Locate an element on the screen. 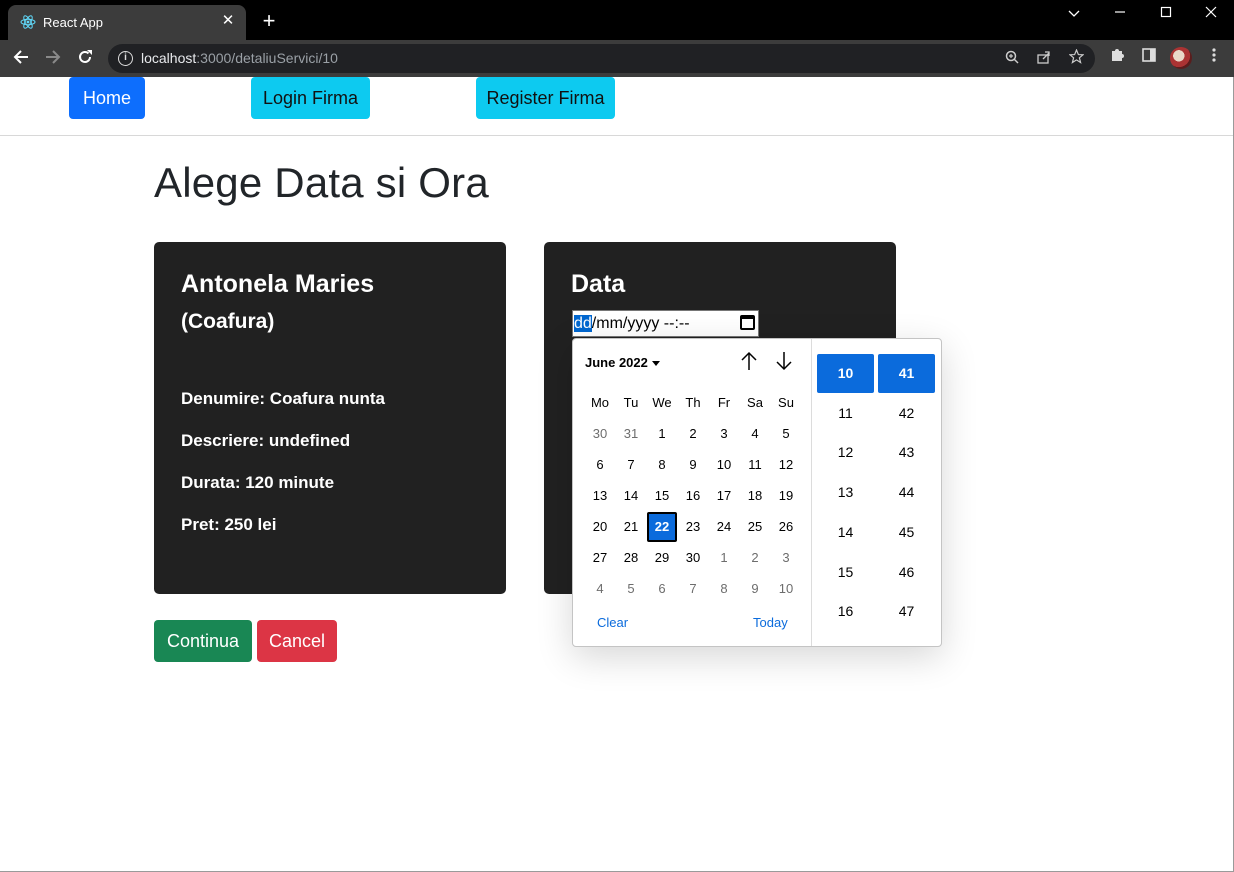 The height and width of the screenshot is (872, 1234). minute-option: 46 is located at coordinates (906, 572).